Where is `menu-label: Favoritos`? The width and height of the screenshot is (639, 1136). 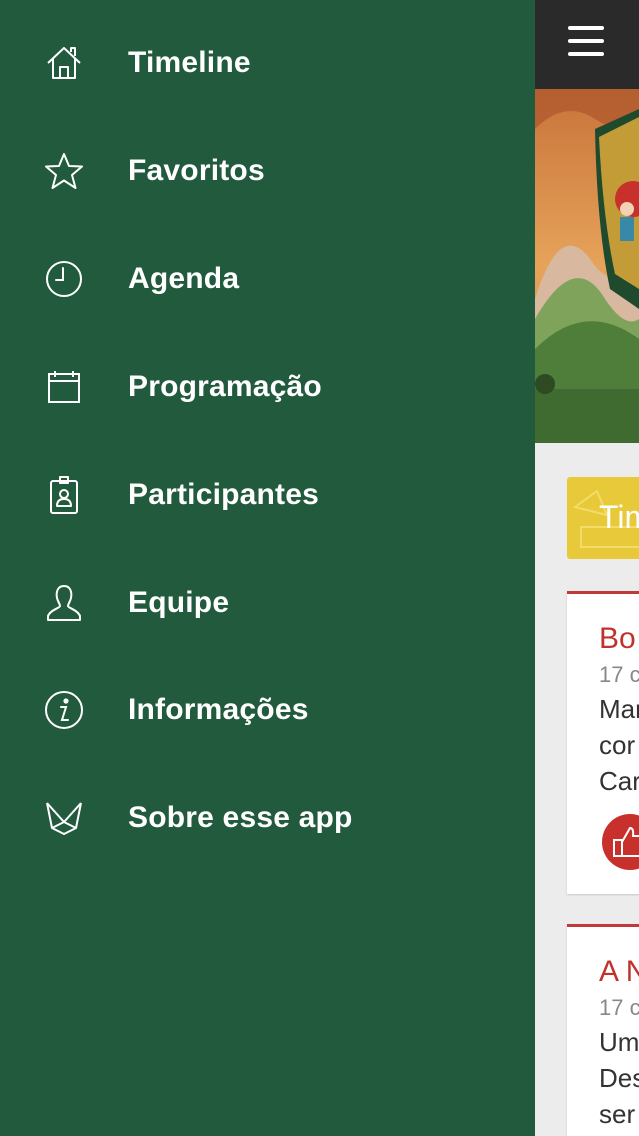 menu-label: Favoritos is located at coordinates (196, 170).